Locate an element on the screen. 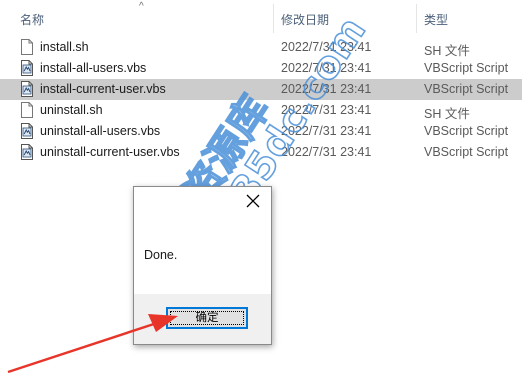 This screenshot has height=387, width=522. red-arrow-annotation is located at coordinates (92, 344).